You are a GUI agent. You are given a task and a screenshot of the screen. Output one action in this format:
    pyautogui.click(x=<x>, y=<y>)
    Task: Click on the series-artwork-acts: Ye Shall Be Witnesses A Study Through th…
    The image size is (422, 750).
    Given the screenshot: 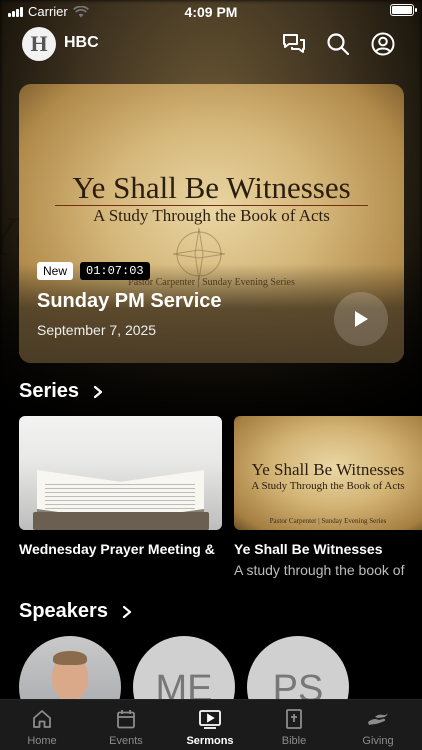 What is the action you would take?
    pyautogui.click(x=328, y=473)
    